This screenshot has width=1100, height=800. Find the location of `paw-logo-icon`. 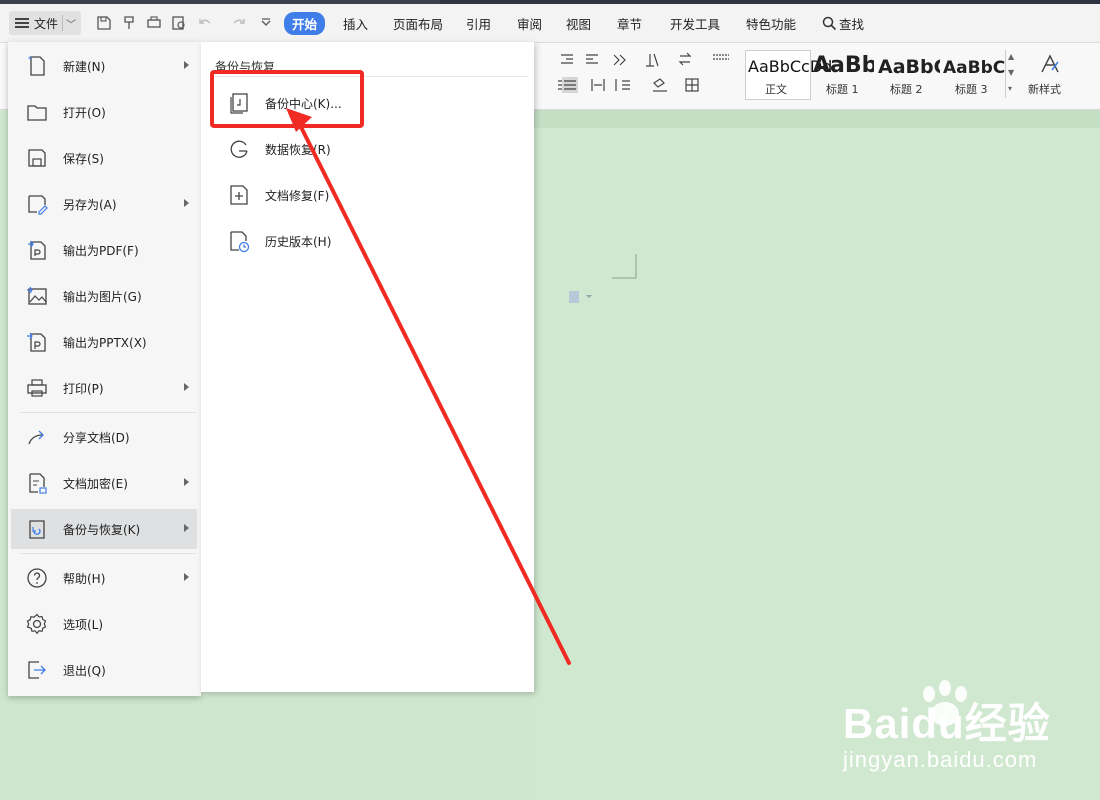

paw-logo-icon is located at coordinates (945, 703).